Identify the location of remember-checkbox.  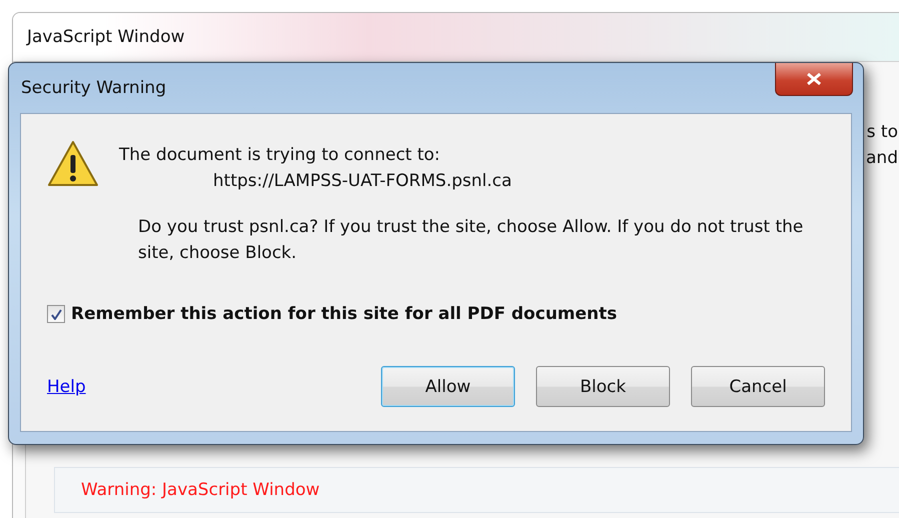
(56, 314).